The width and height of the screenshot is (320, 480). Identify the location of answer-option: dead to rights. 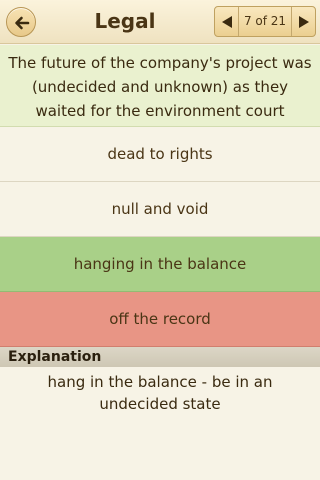
(160, 154).